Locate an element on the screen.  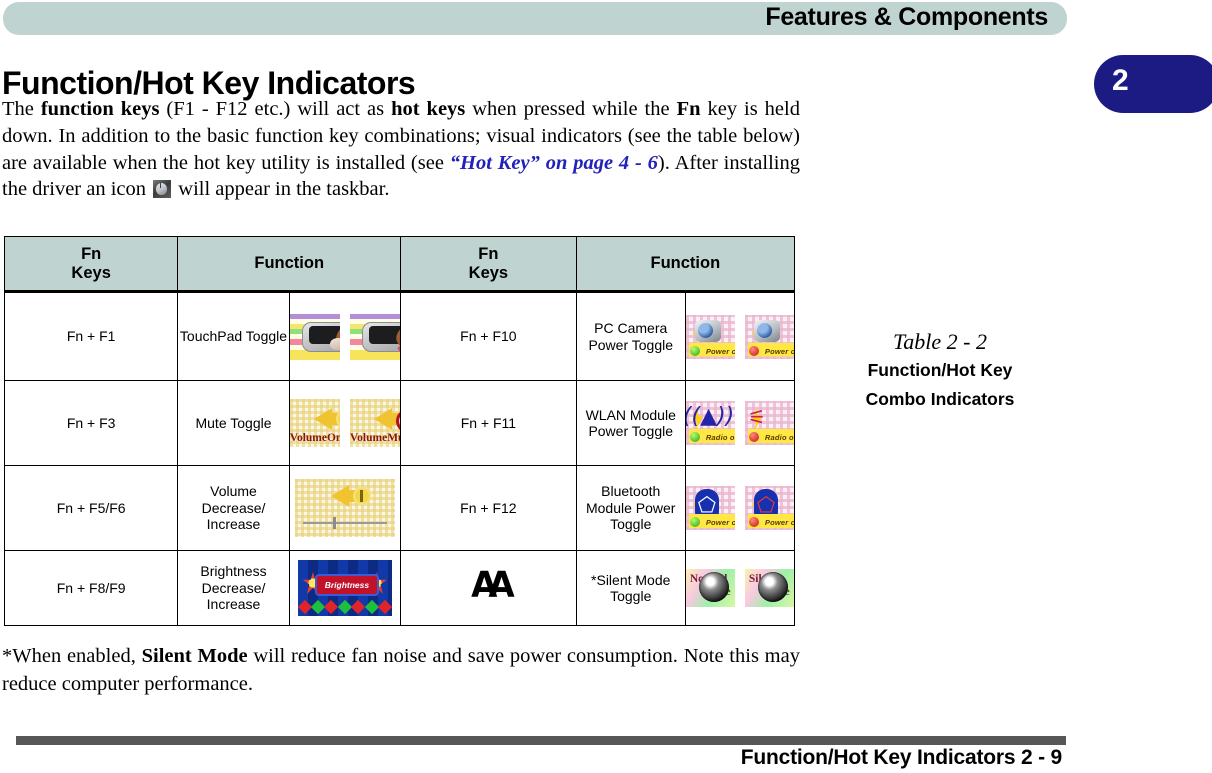
image-labels: Volume On is located at coordinates (315, 438).